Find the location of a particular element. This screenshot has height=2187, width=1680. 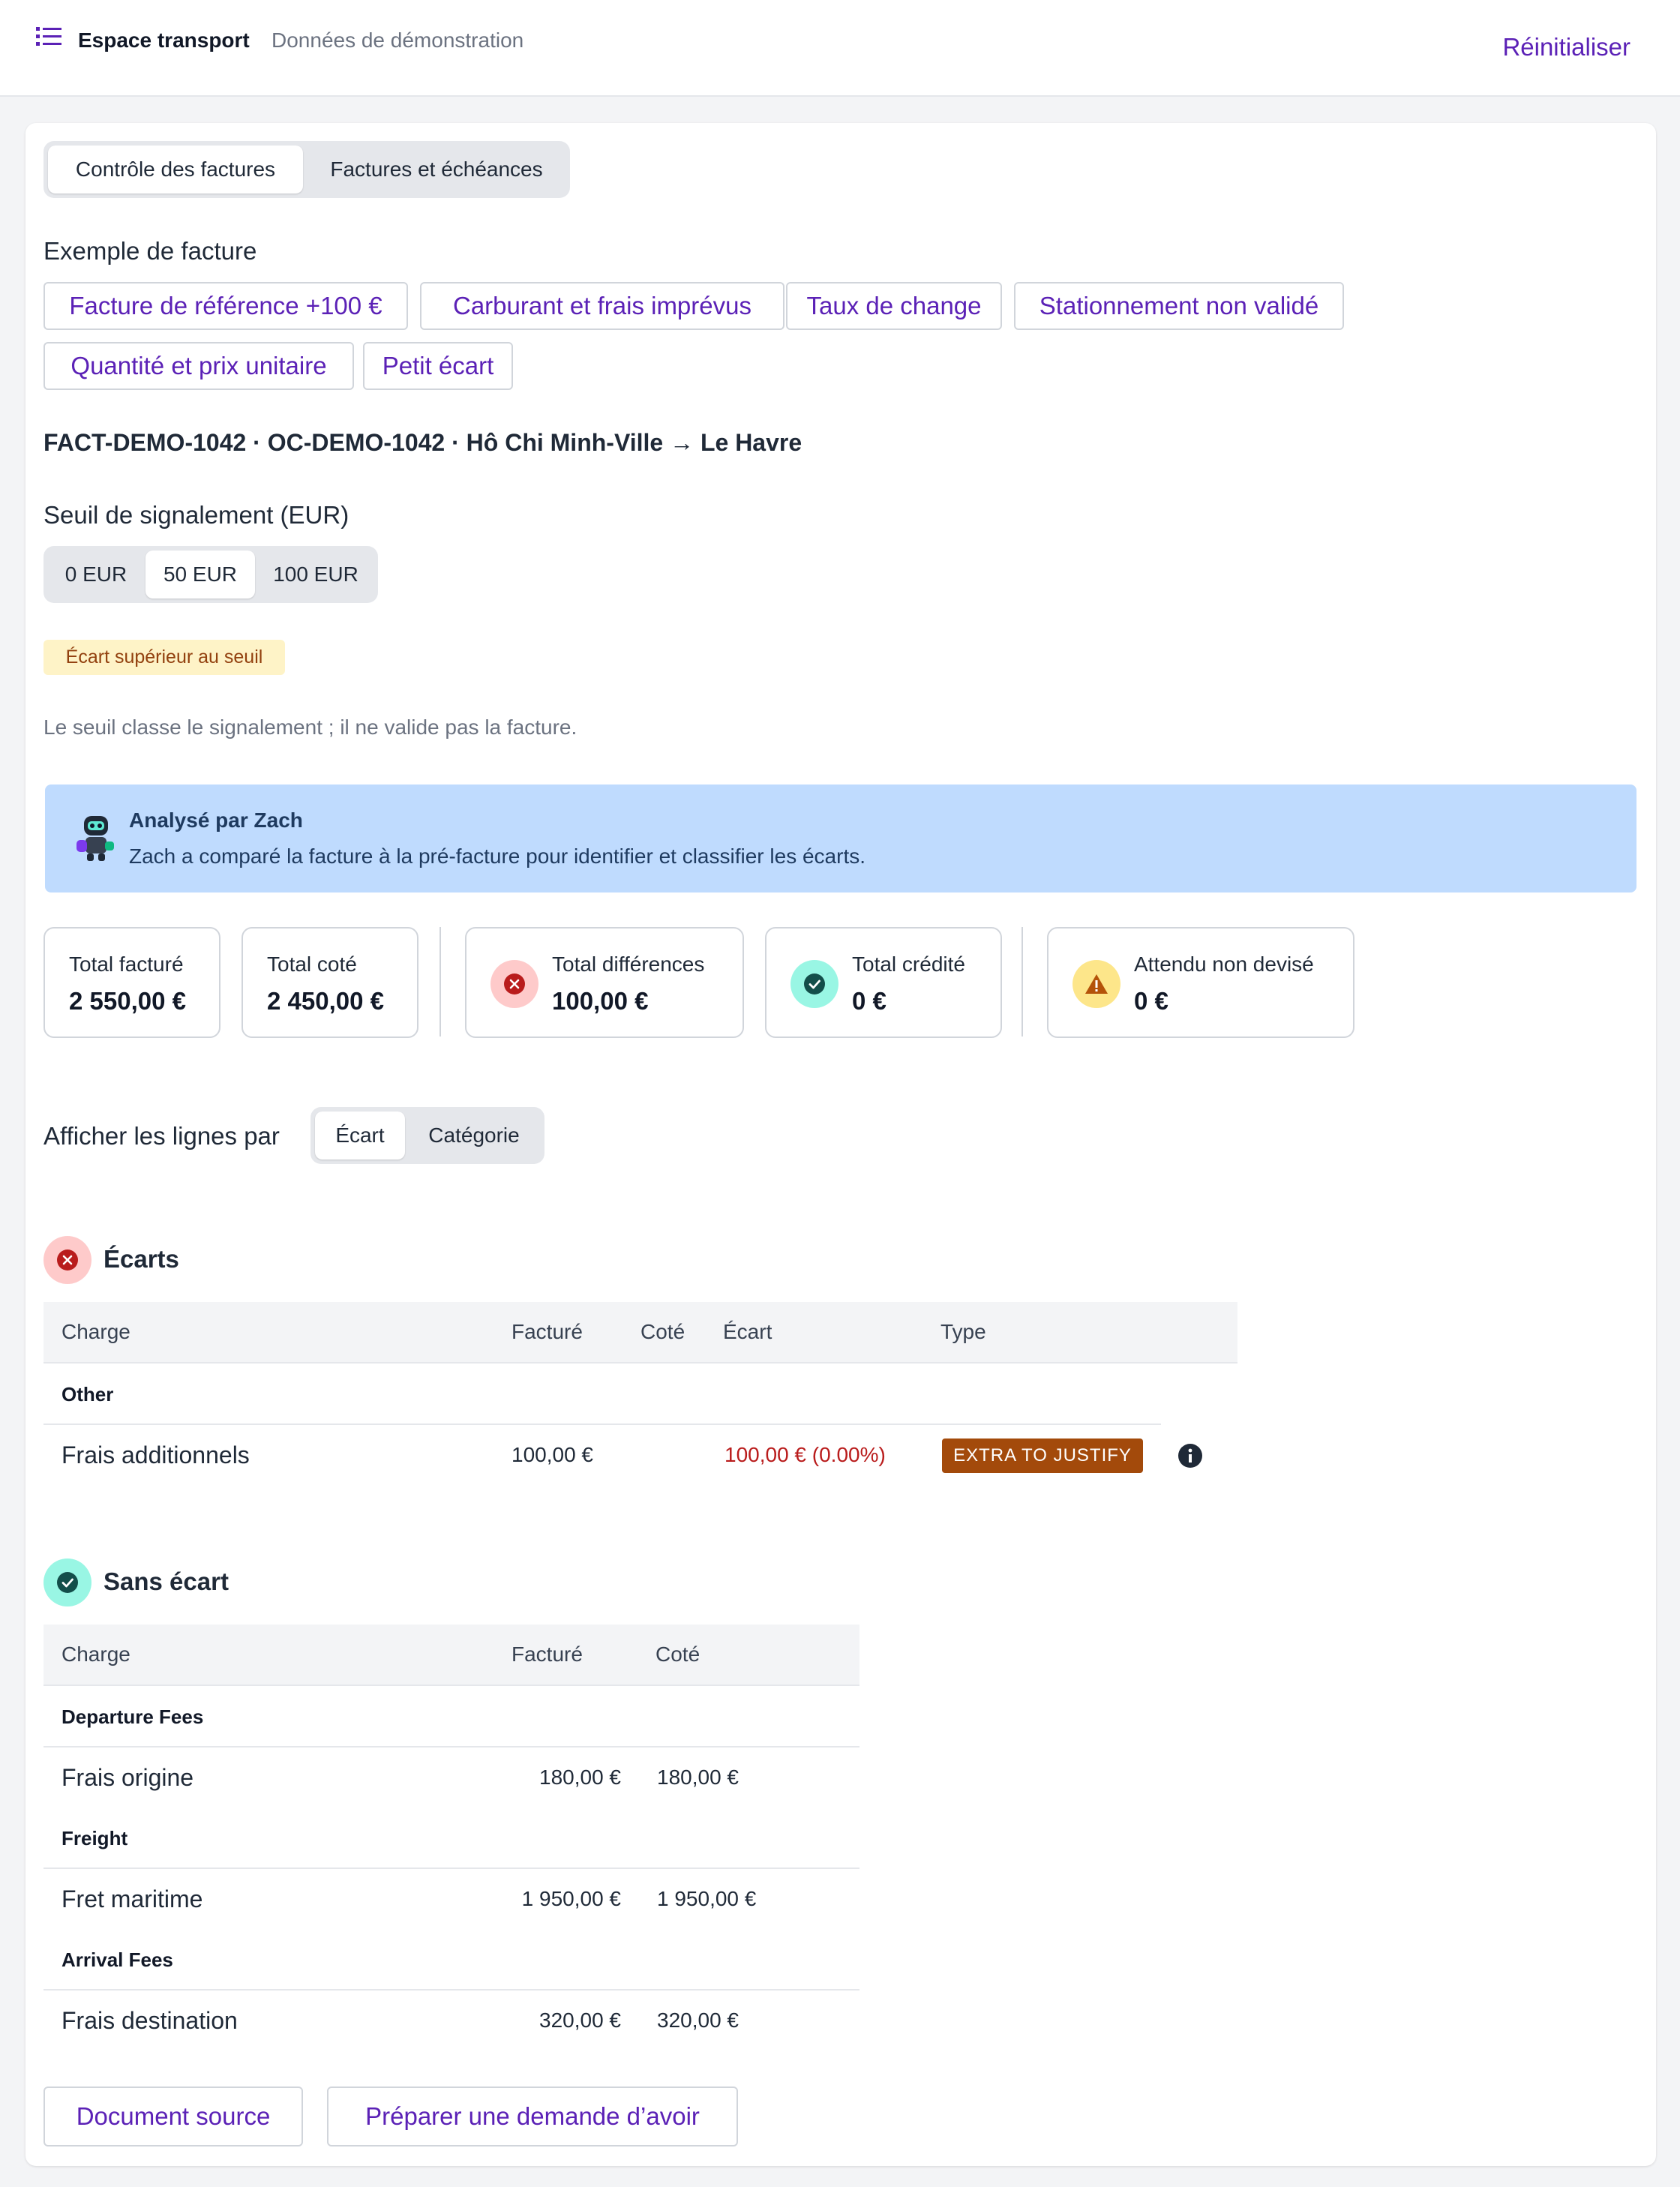

gap-type-badge: EXTRA TO JUSTIFY is located at coordinates (1042, 1455).